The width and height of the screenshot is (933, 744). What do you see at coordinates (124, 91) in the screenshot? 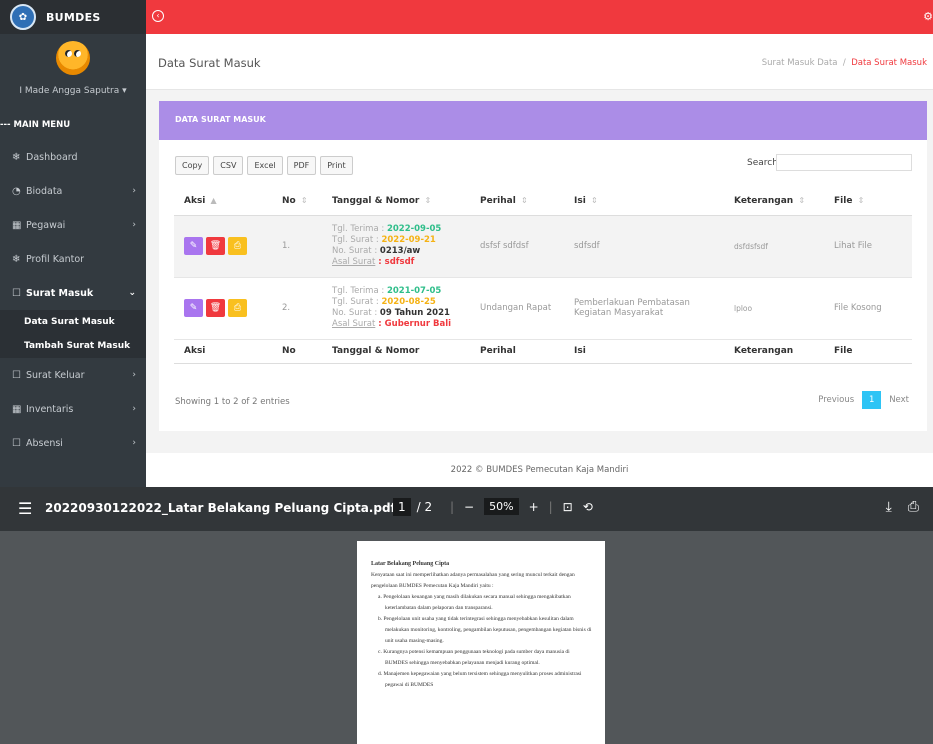
I see `caret-down-icon: ▾` at bounding box center [124, 91].